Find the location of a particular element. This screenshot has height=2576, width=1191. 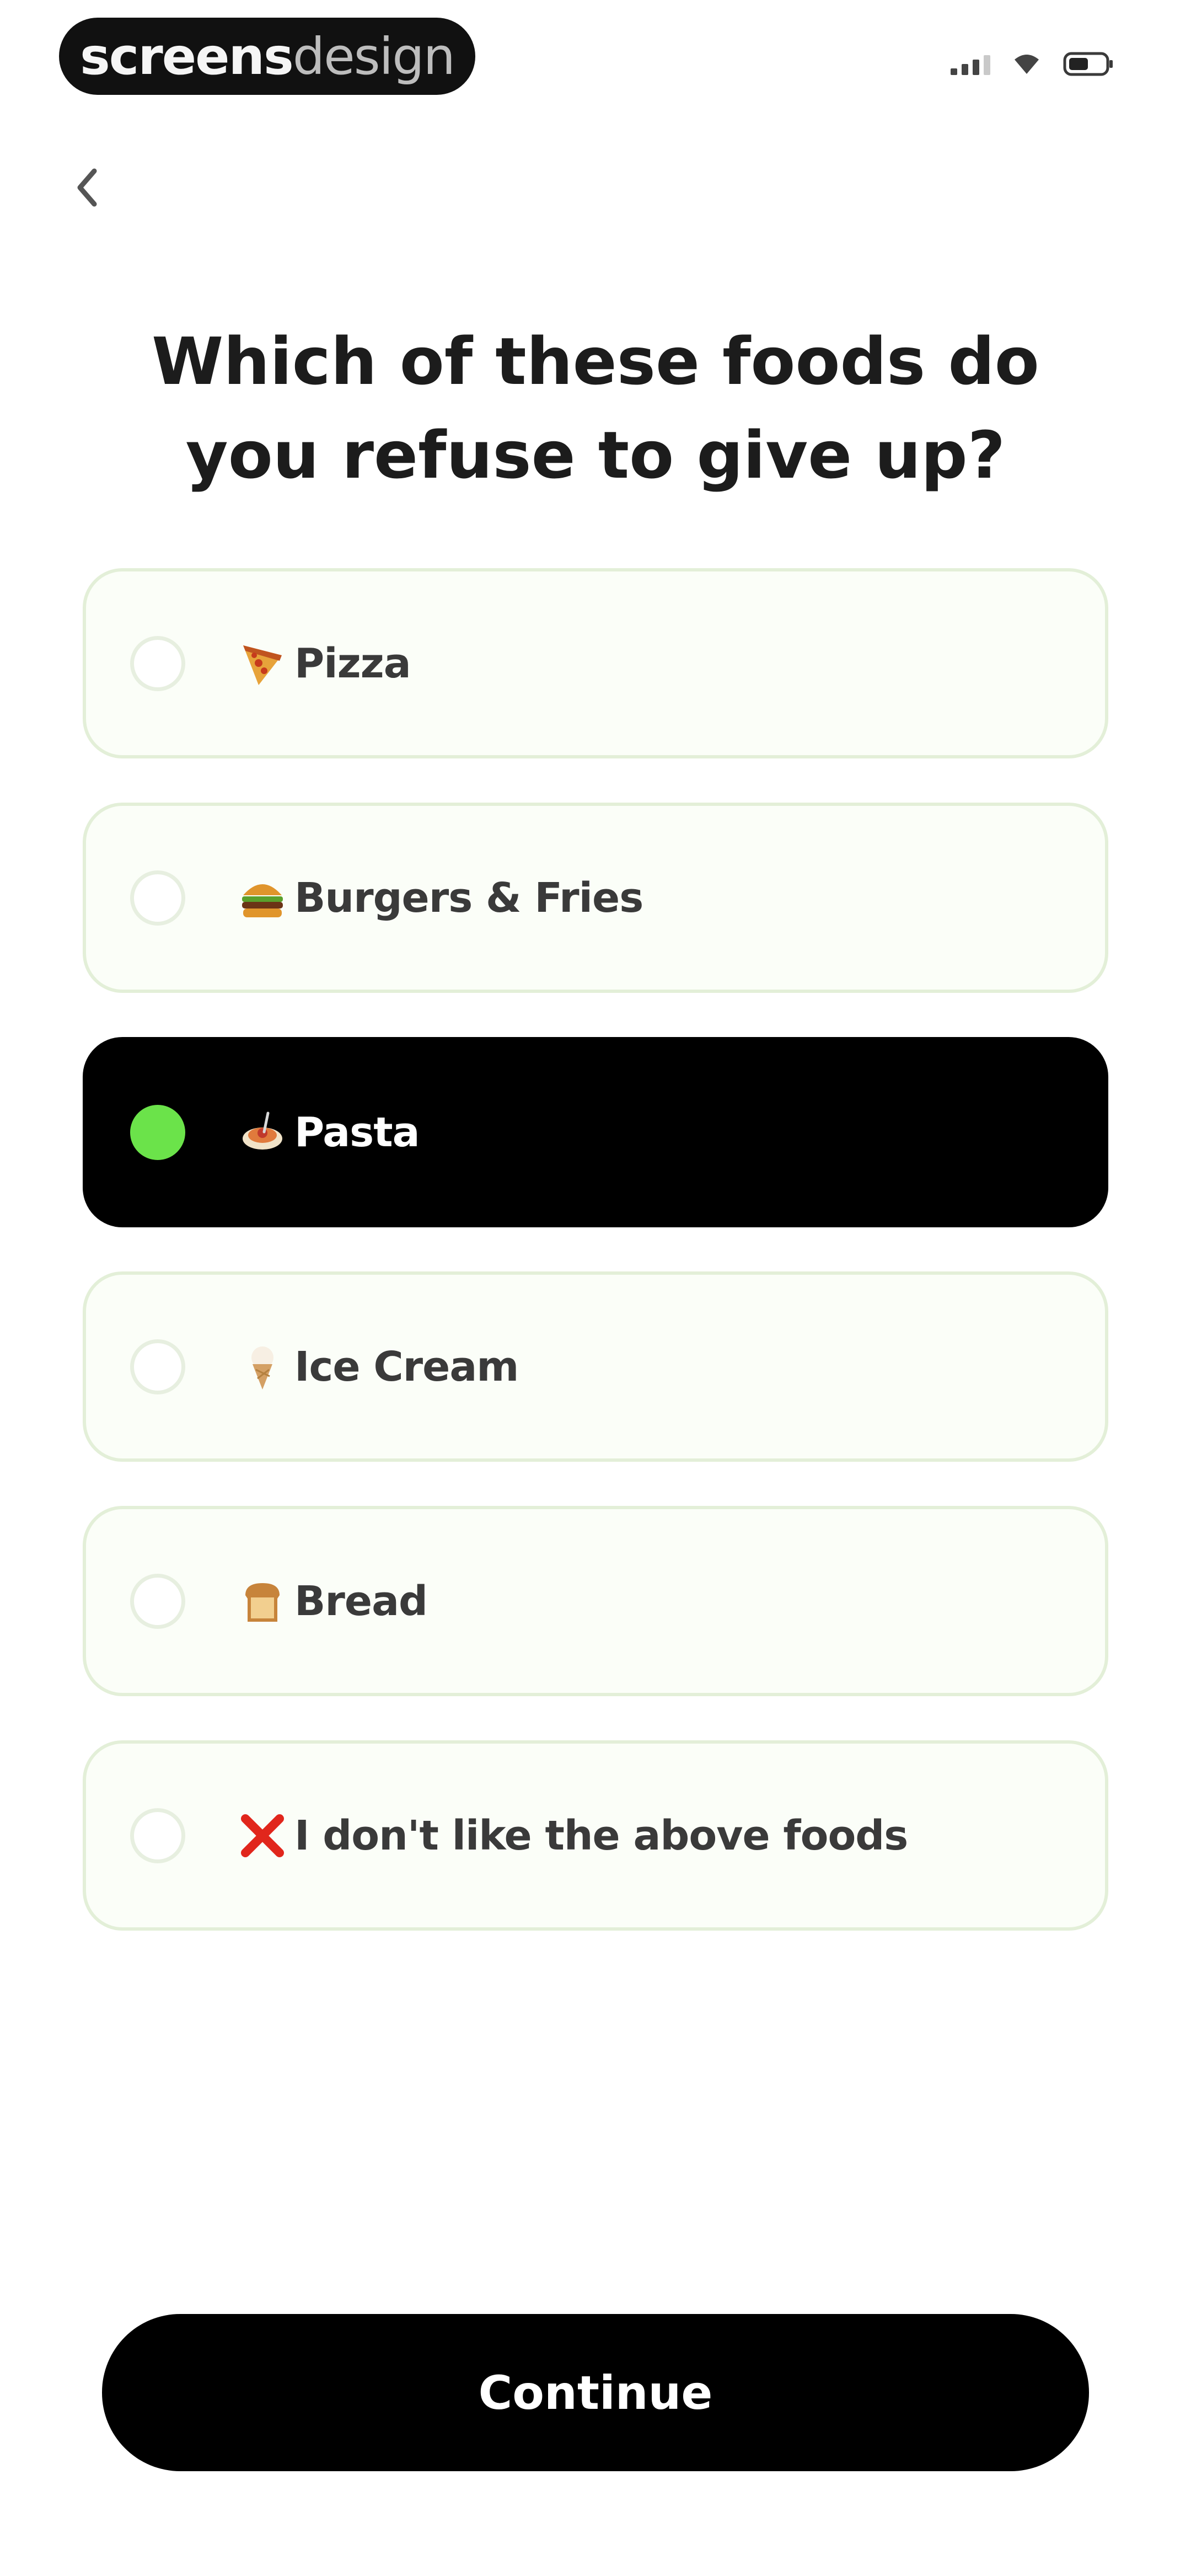

option-pasta: Pasta is located at coordinates (595, 1132).